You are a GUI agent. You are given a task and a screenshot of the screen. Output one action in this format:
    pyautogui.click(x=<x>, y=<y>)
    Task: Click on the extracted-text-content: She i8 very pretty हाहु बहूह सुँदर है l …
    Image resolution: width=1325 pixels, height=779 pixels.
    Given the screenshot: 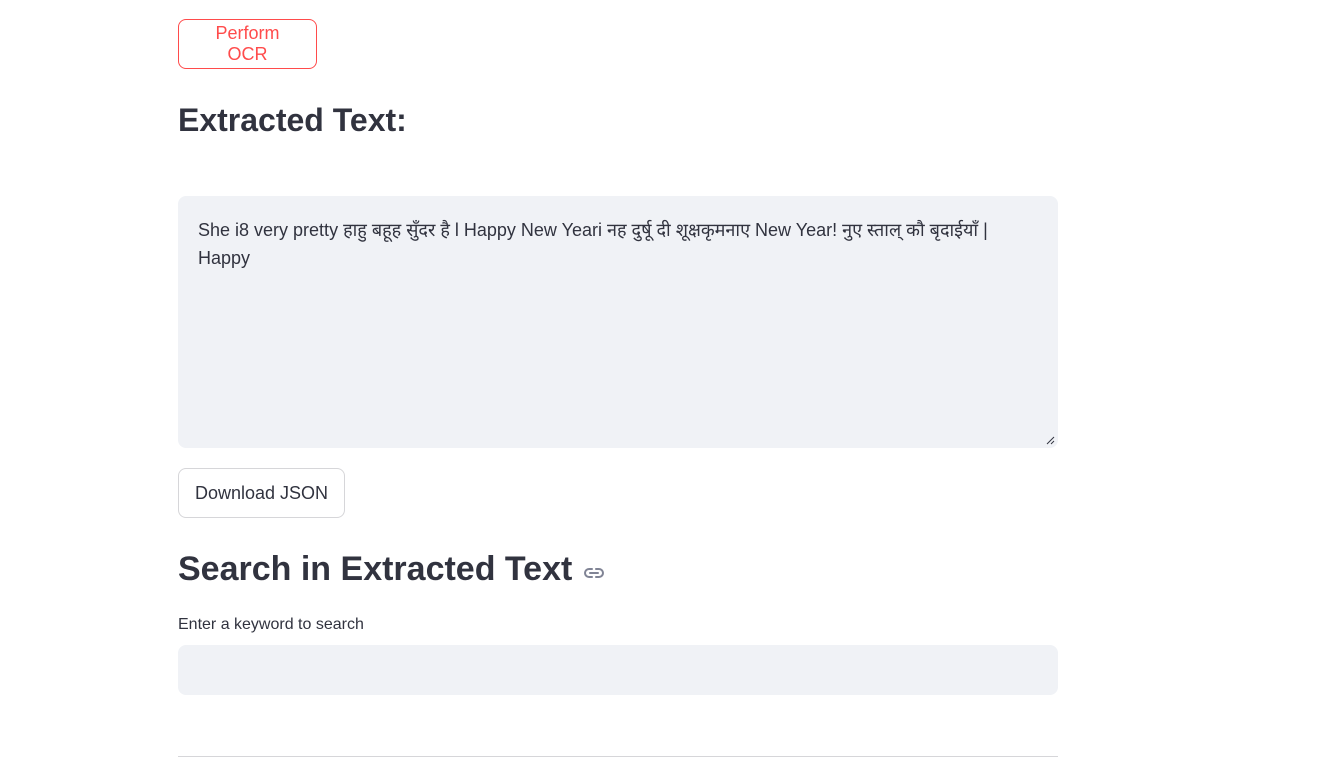 What is the action you would take?
    pyautogui.click(x=593, y=244)
    